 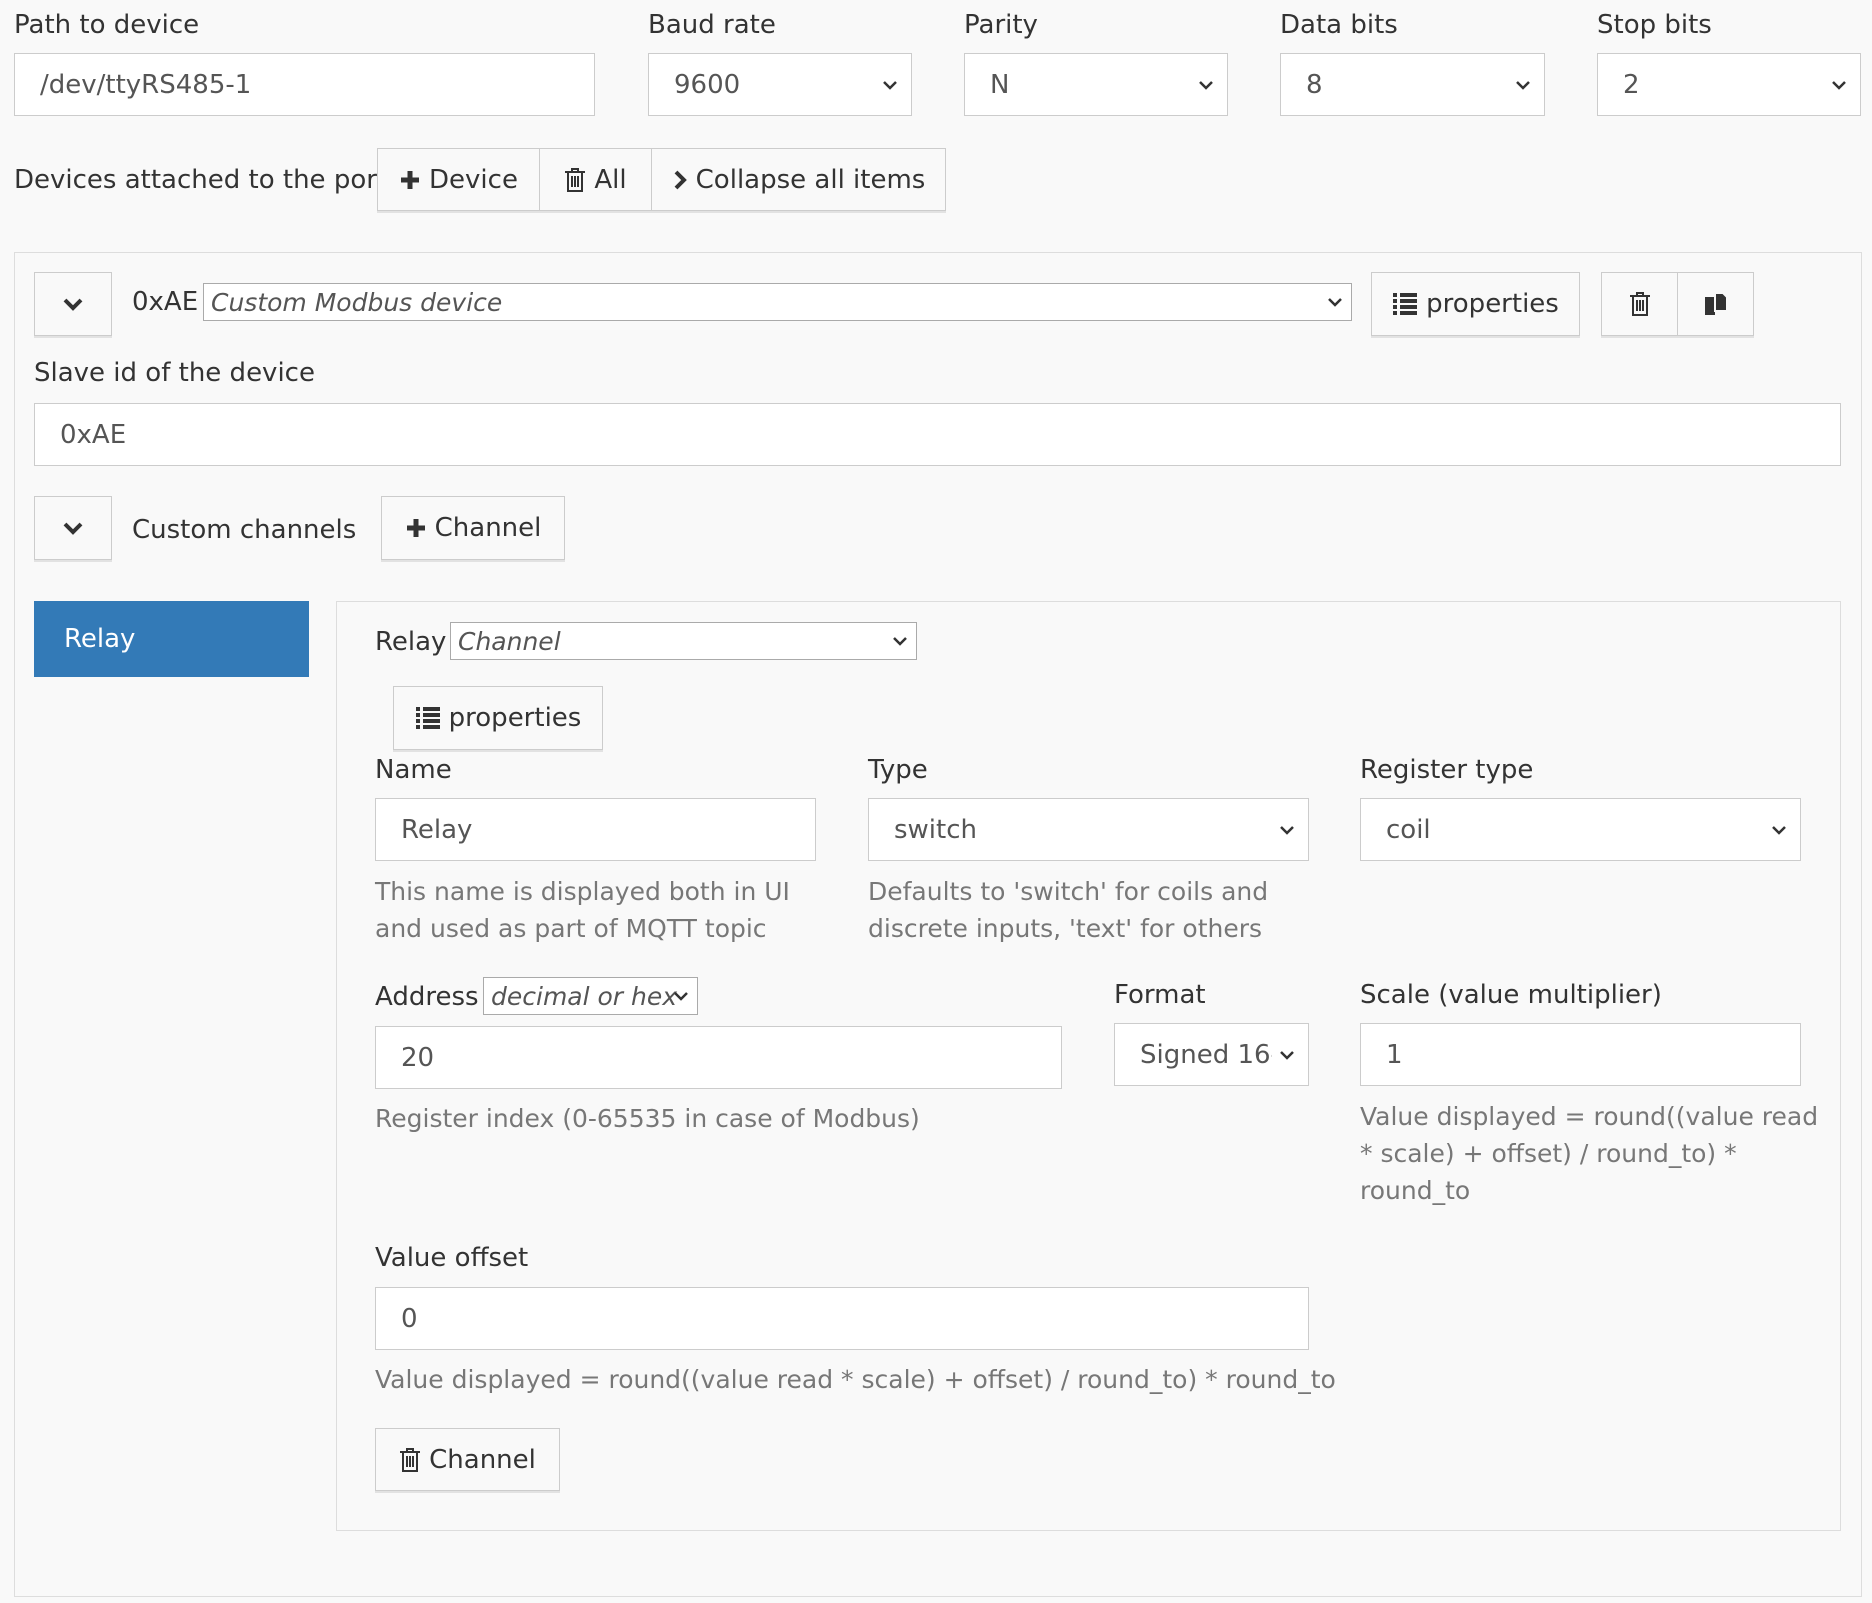 I want to click on device-properties-button: properties, so click(x=1475, y=304).